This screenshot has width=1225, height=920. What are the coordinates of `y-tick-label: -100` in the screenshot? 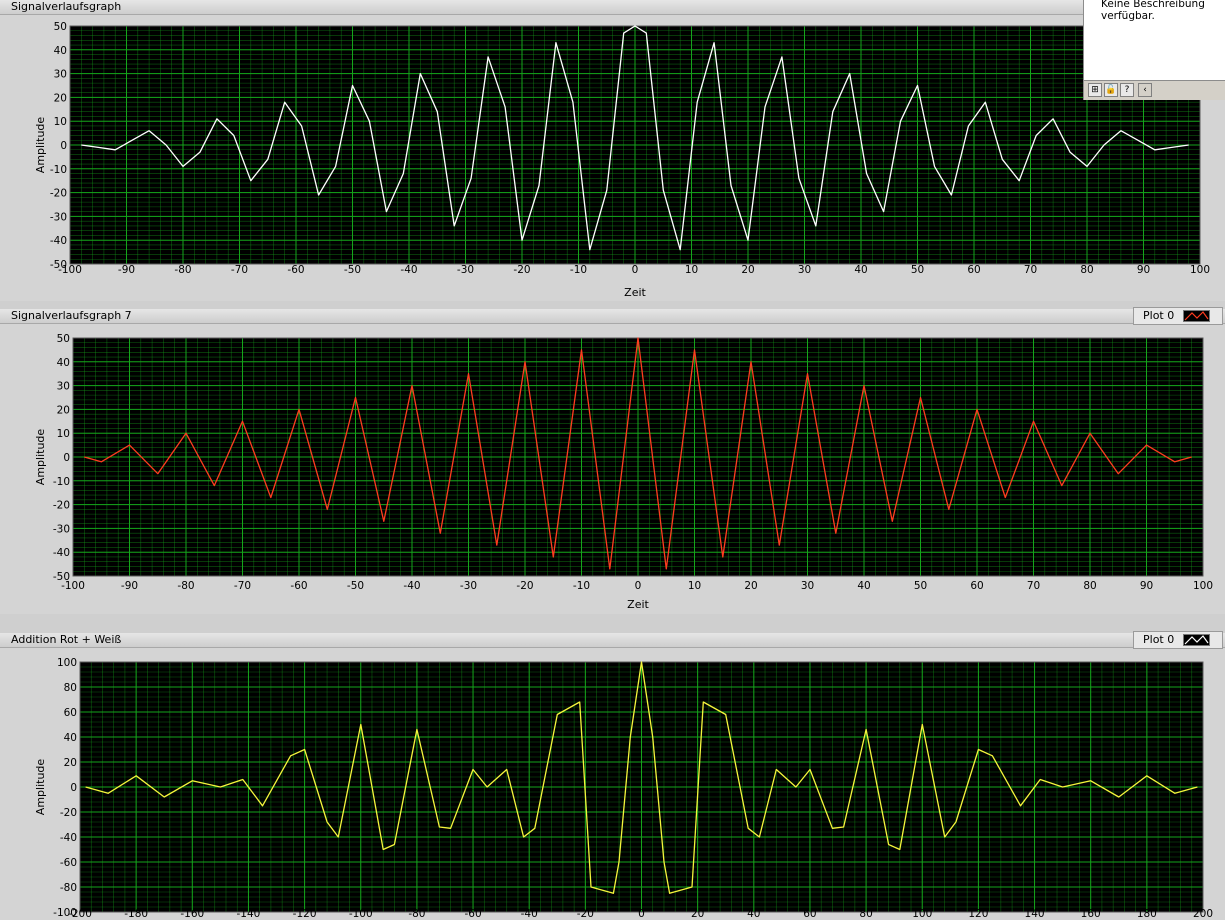 It's located at (65, 913).